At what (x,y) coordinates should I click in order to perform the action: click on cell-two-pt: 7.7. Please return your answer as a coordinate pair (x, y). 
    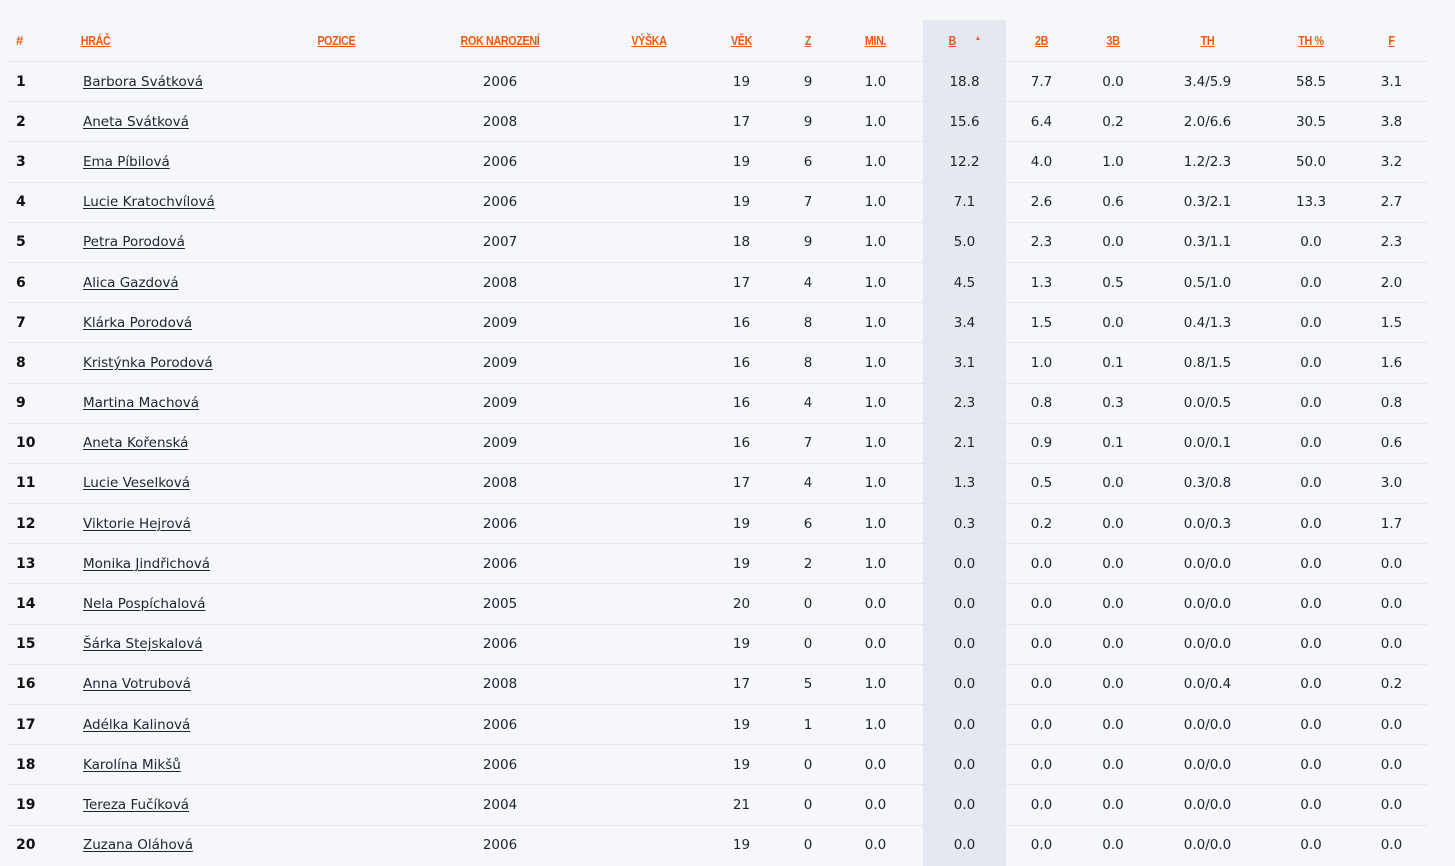
    Looking at the image, I should click on (1041, 81).